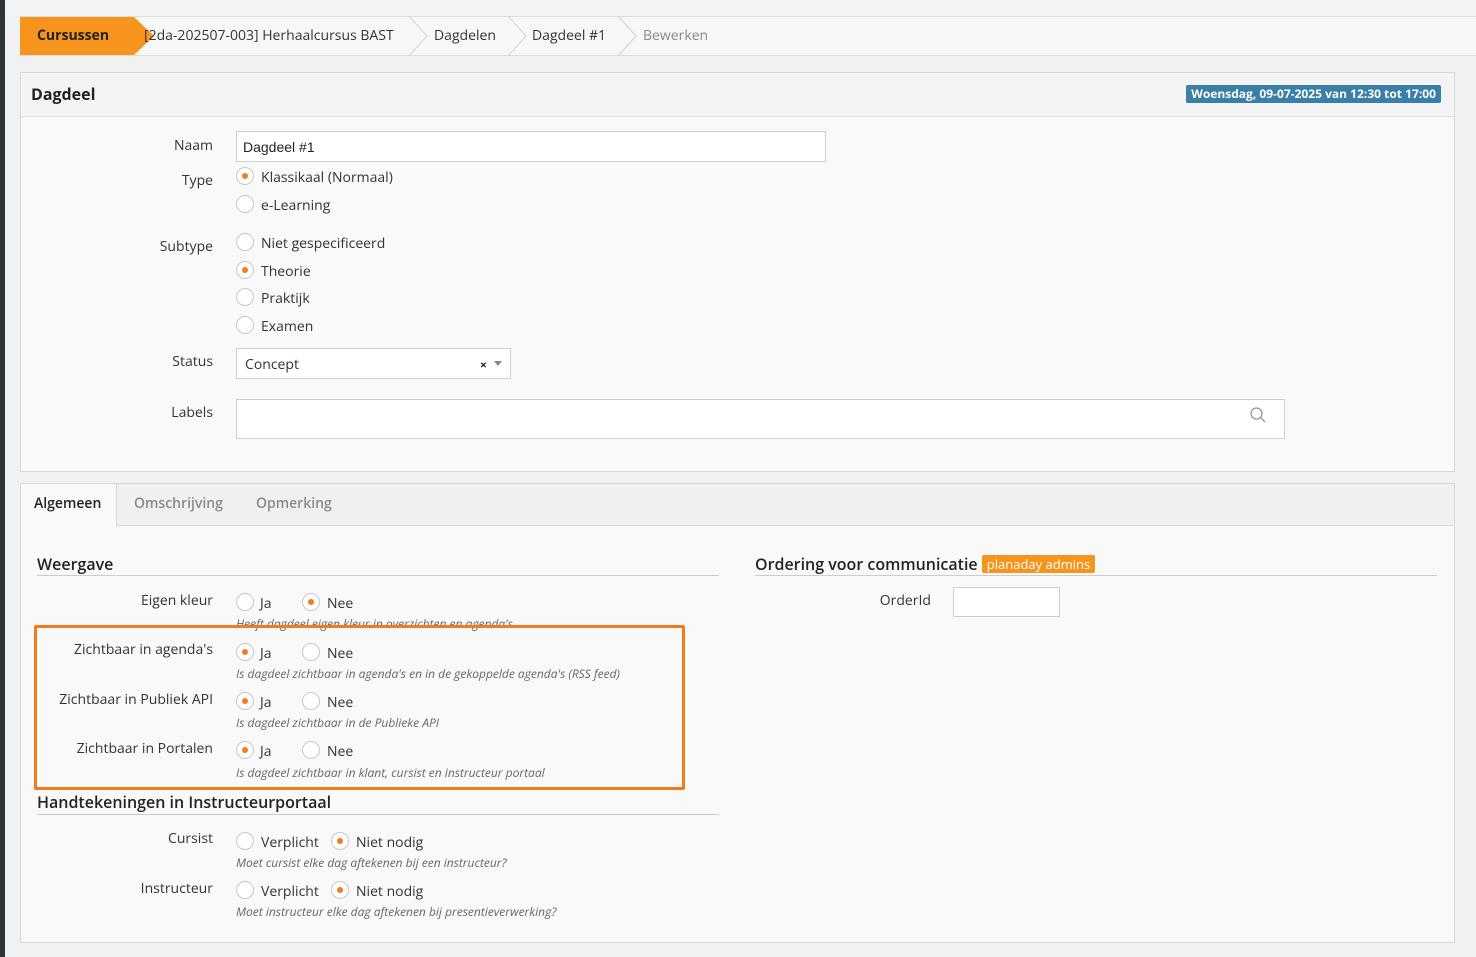 This screenshot has height=957, width=1476. What do you see at coordinates (1006, 602) in the screenshot?
I see `orderid-input` at bounding box center [1006, 602].